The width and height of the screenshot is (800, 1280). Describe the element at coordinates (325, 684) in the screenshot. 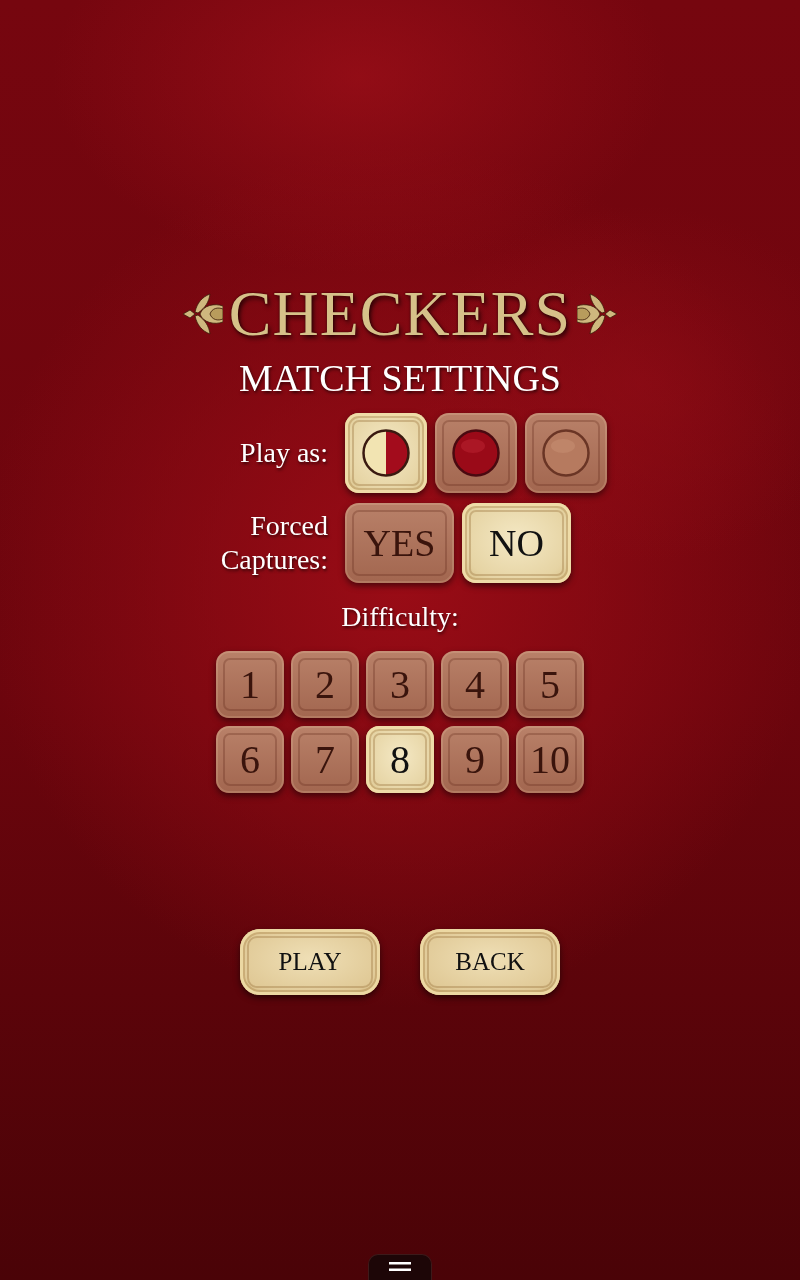

I see `difficulty-level-button: 2` at that location.